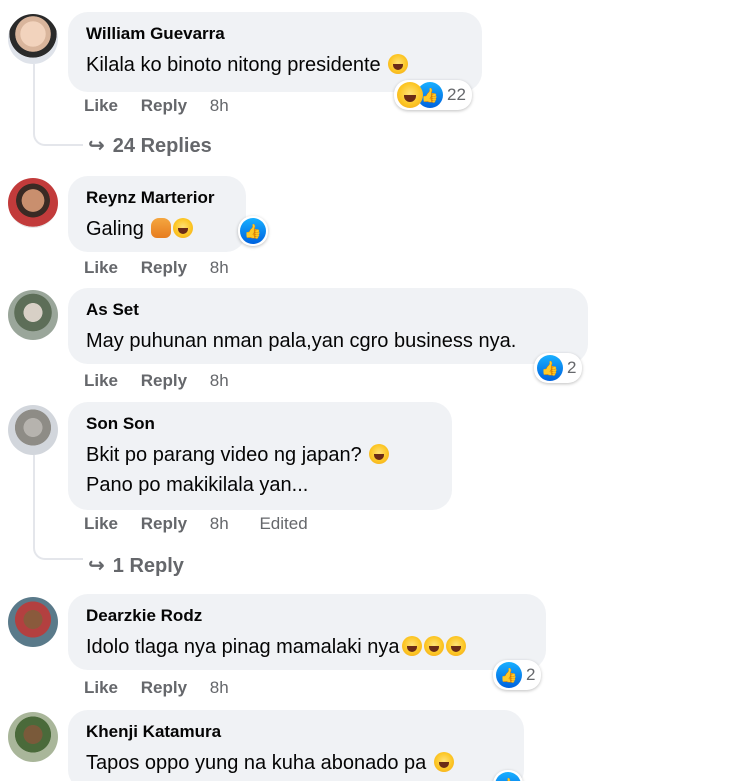 The width and height of the screenshot is (750, 781). Describe the element at coordinates (283, 523) in the screenshot. I see `edited-label: Edited` at that location.